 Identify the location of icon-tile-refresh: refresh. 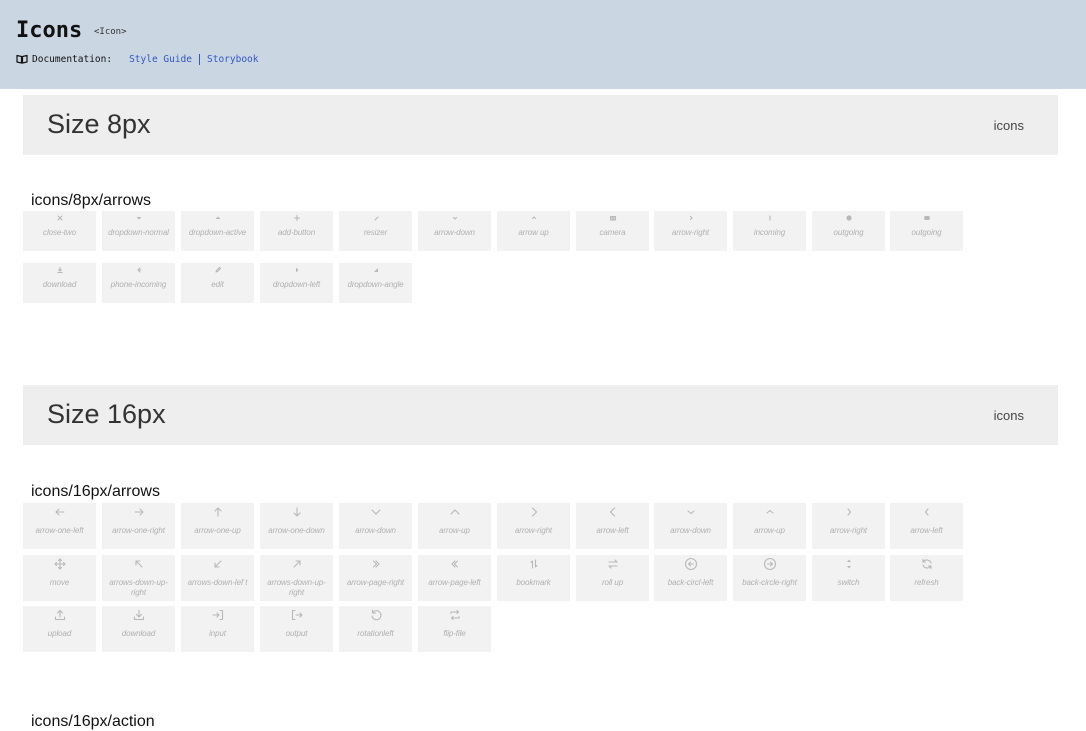
(926, 578).